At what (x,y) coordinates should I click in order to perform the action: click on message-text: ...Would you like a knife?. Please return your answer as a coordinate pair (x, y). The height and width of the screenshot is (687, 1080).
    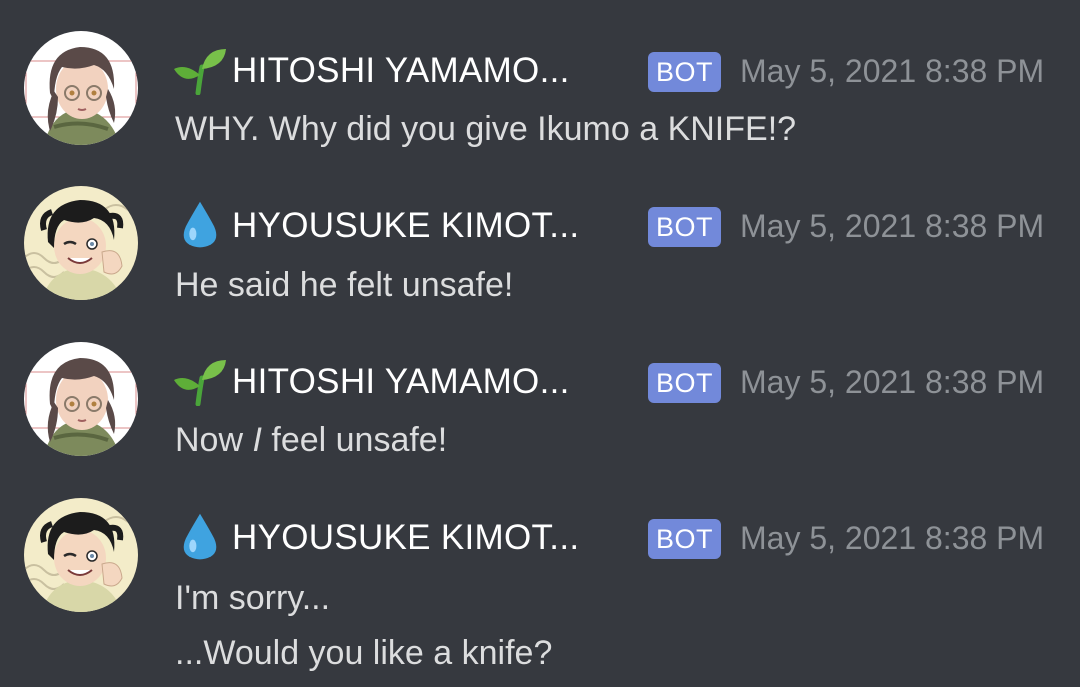
    Looking at the image, I should click on (364, 653).